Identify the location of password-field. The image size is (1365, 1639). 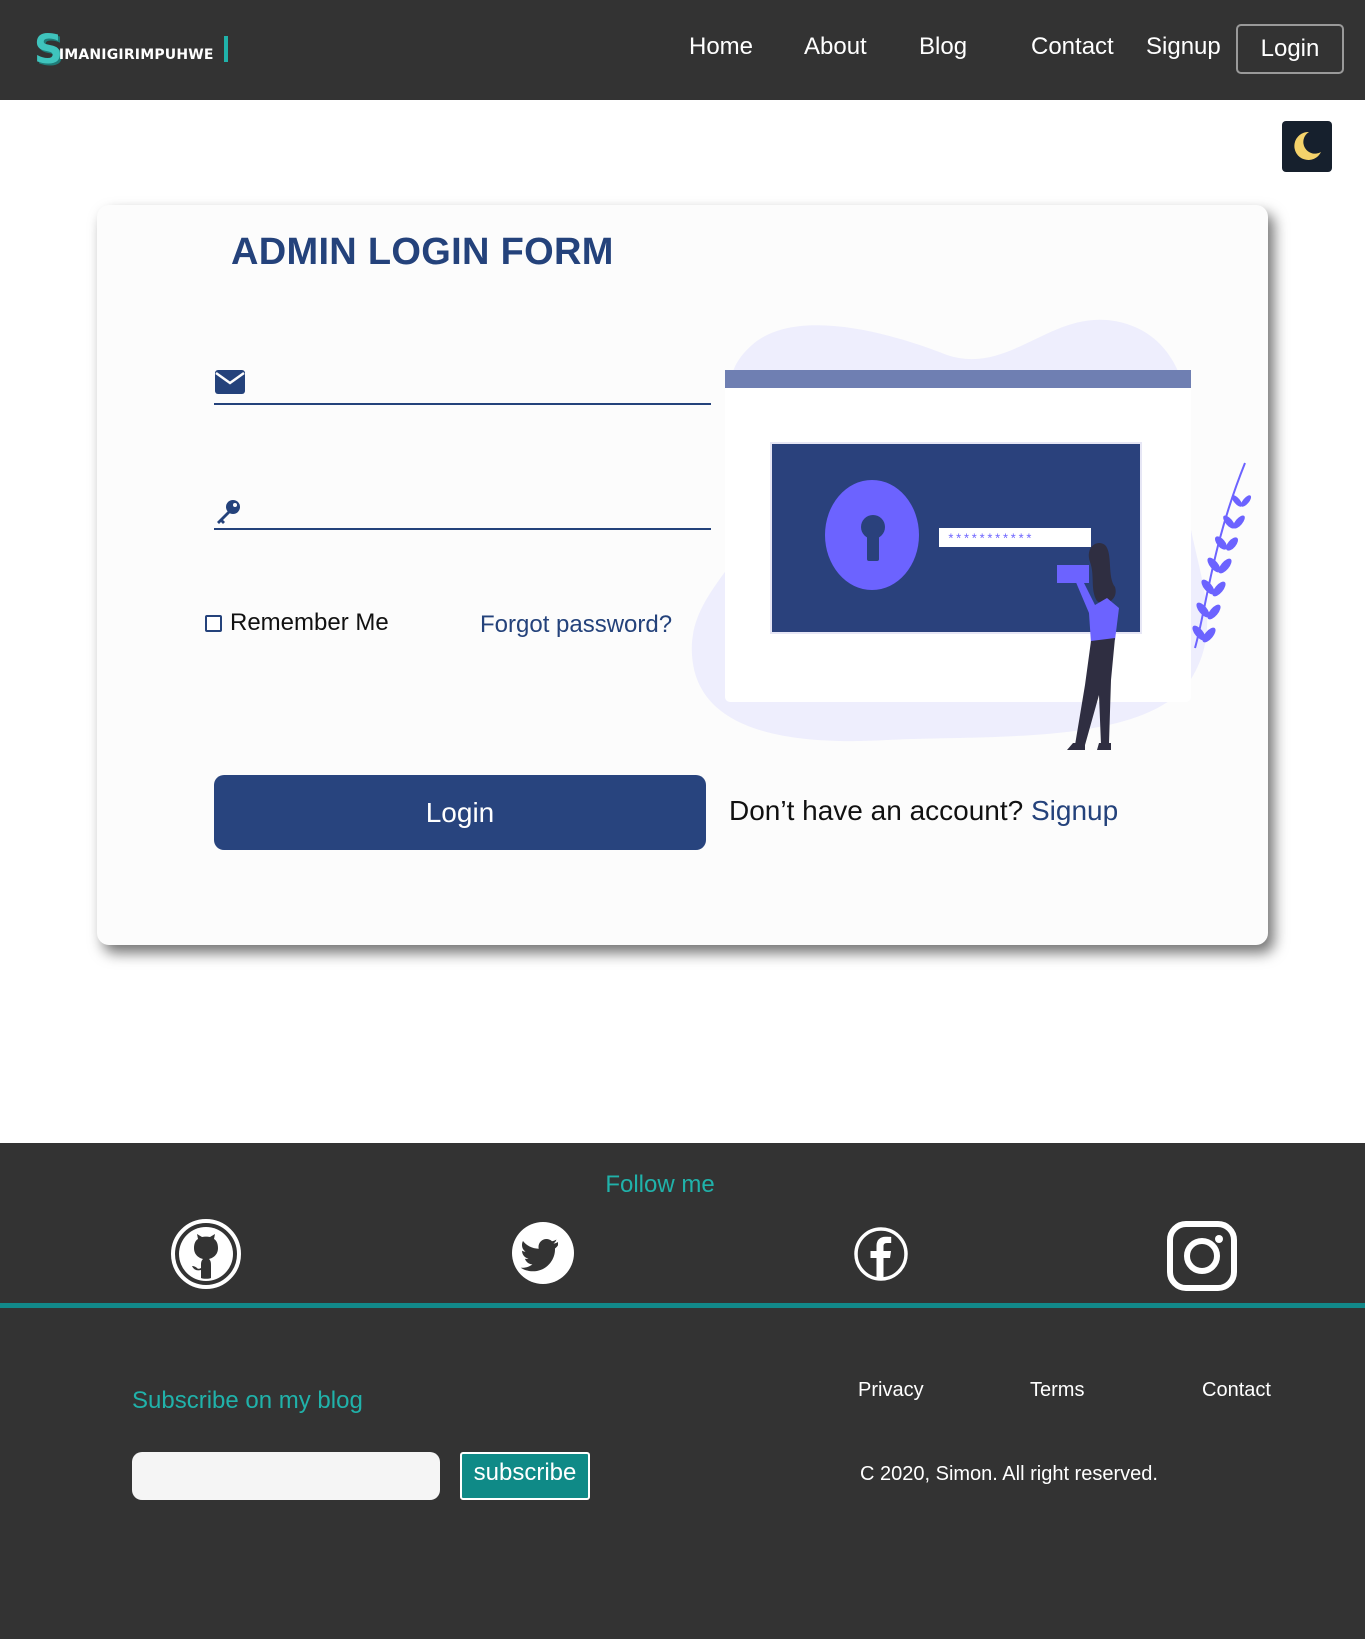
(462, 510).